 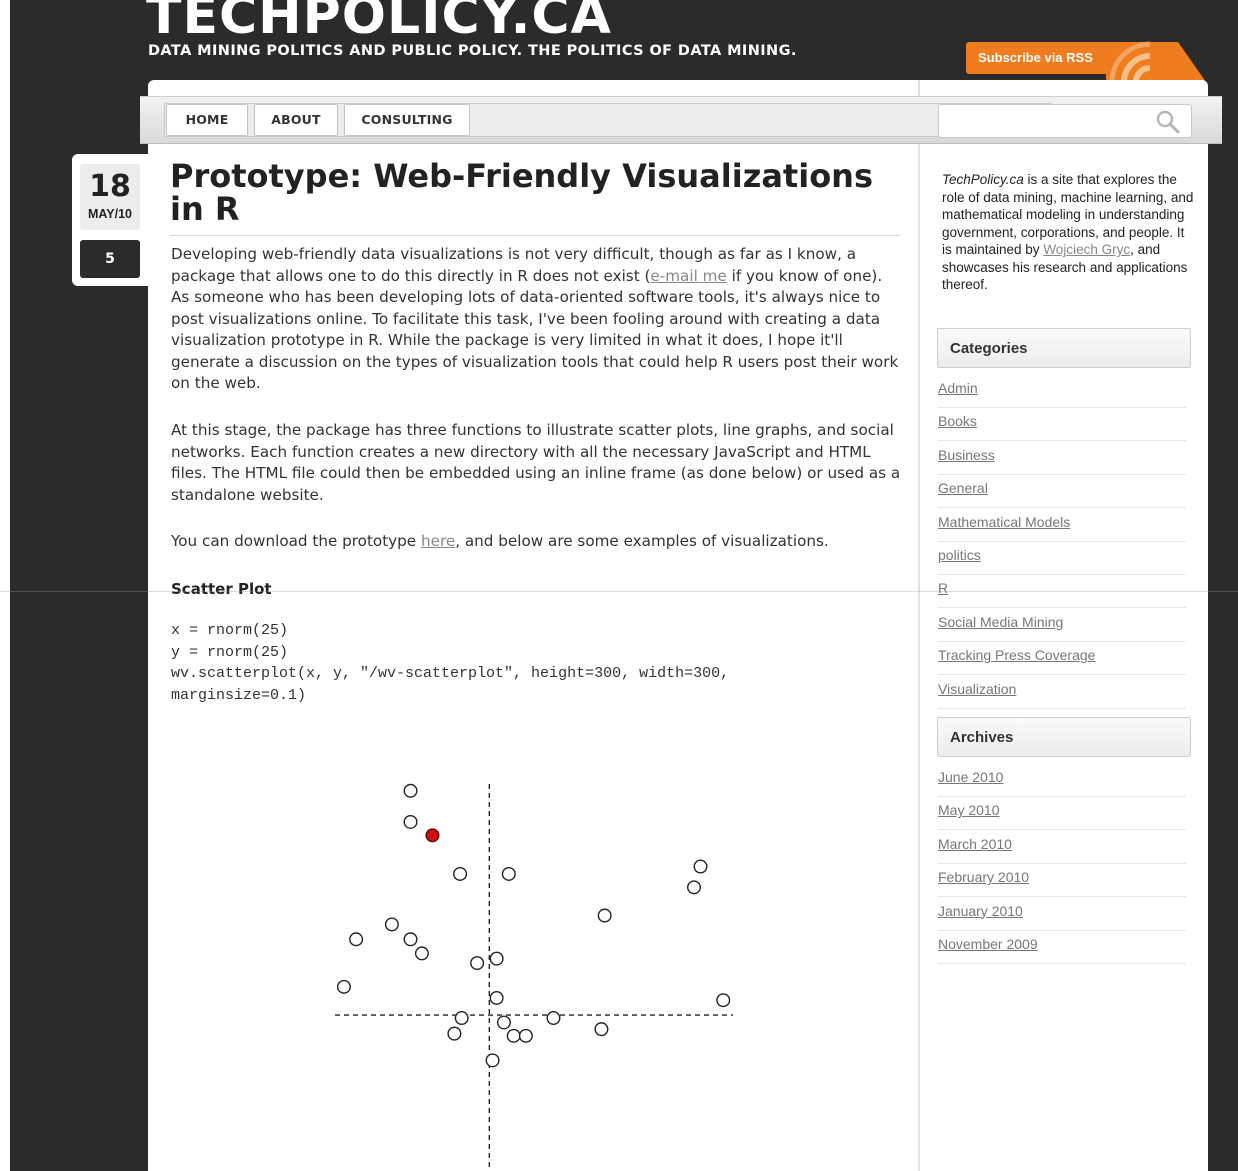 What do you see at coordinates (110, 259) in the screenshot?
I see `comment-count: 5` at bounding box center [110, 259].